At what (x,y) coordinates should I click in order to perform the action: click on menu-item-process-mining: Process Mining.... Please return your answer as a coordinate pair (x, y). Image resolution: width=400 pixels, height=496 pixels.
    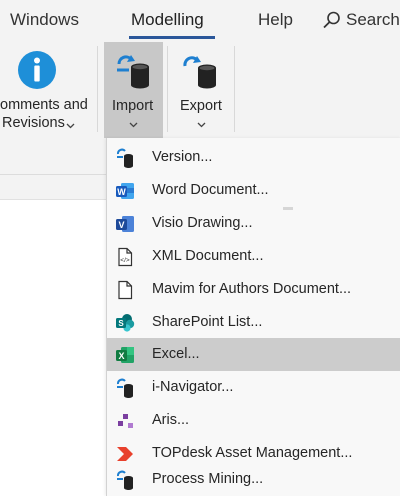
    Looking at the image, I should click on (253, 479).